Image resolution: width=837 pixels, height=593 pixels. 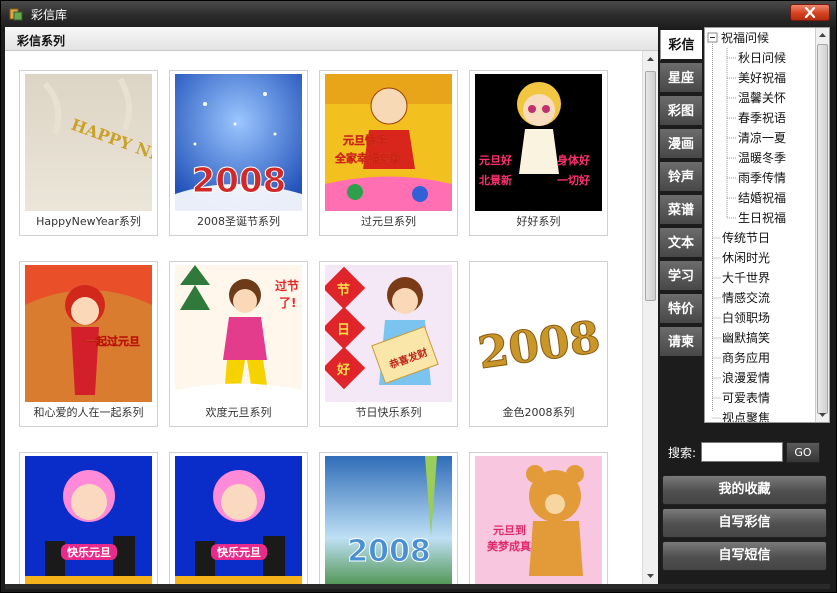 What do you see at coordinates (746, 318) in the screenshot?
I see `tree-item-workplace: 白领职场` at bounding box center [746, 318].